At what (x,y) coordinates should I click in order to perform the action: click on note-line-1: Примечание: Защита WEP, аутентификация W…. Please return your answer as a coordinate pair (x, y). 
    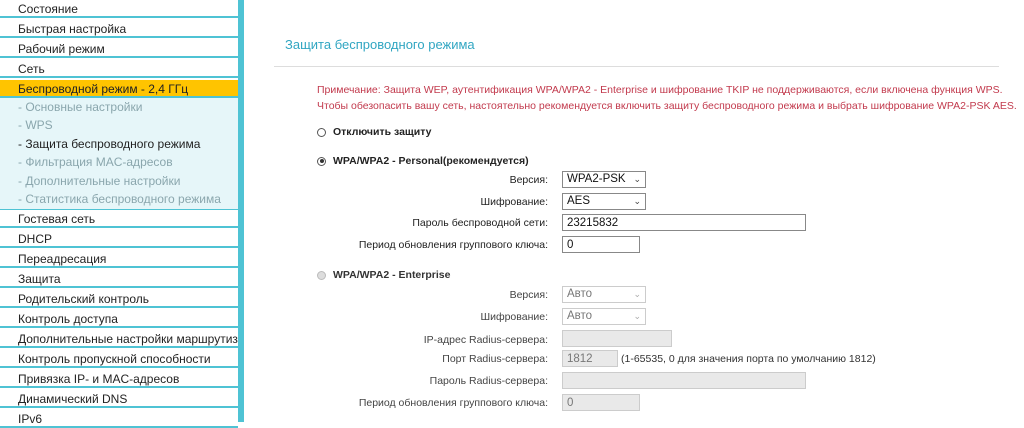
    Looking at the image, I should click on (660, 90).